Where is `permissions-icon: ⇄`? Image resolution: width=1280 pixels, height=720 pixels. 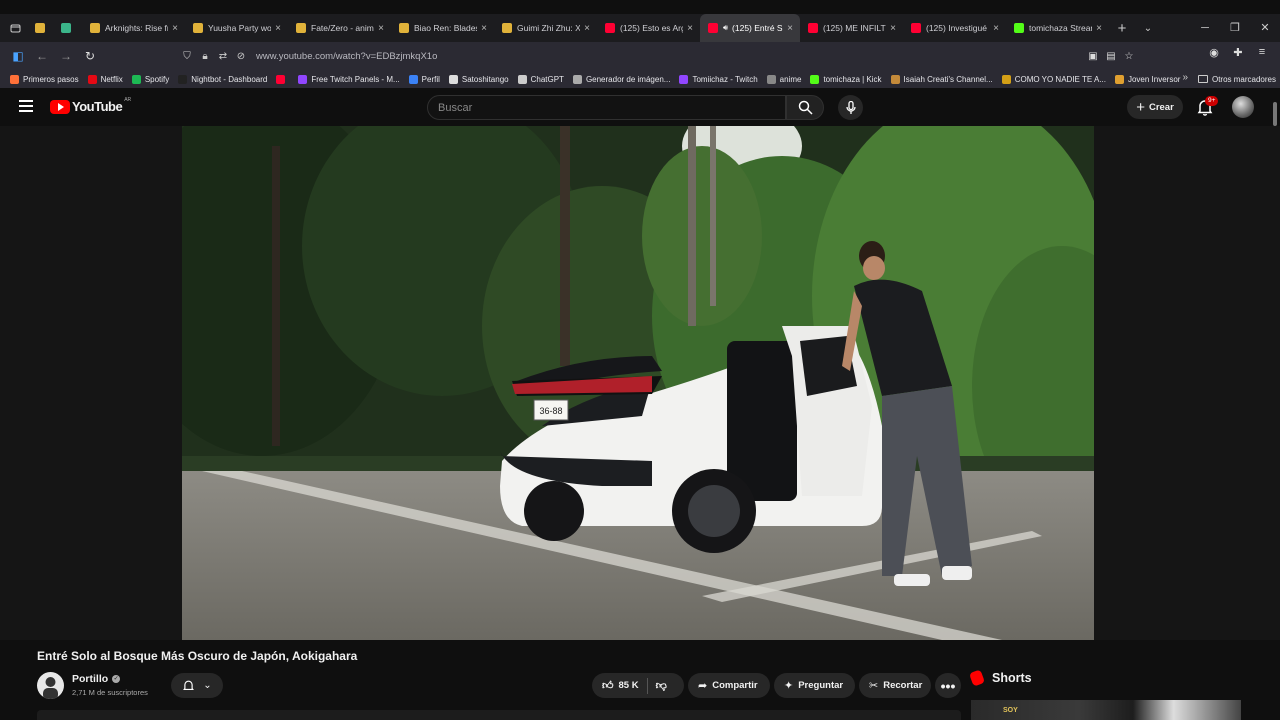
permissions-icon: ⇄ is located at coordinates (223, 56).